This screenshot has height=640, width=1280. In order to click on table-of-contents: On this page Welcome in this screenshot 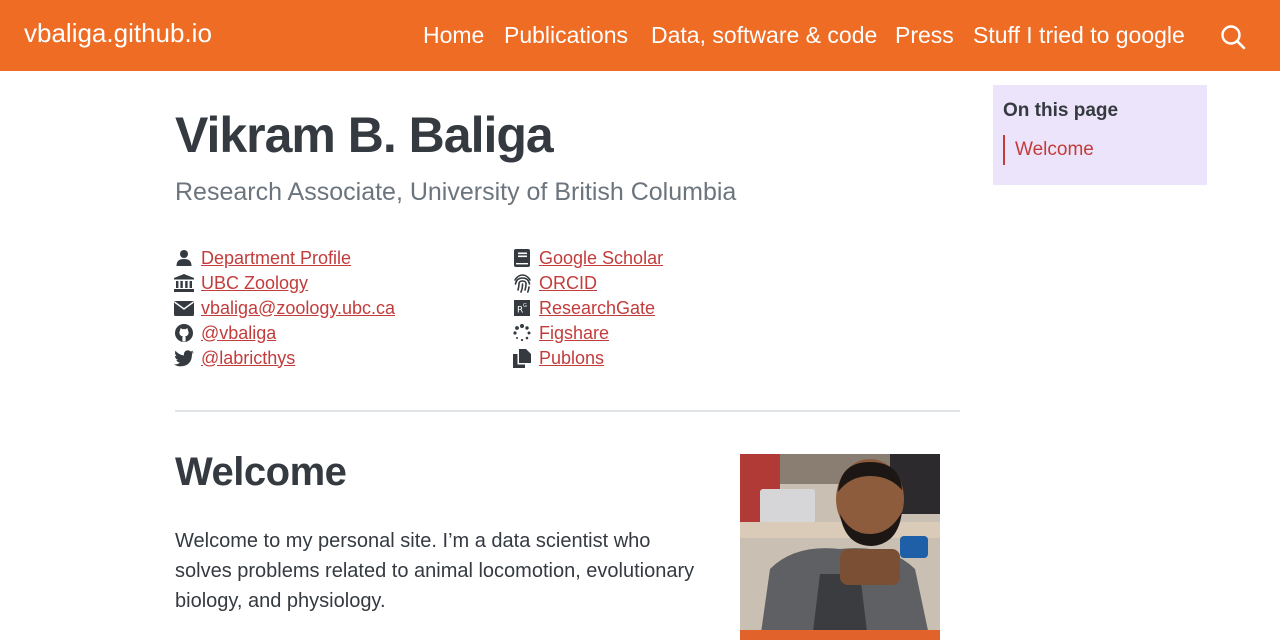, I will do `click(1100, 135)`.